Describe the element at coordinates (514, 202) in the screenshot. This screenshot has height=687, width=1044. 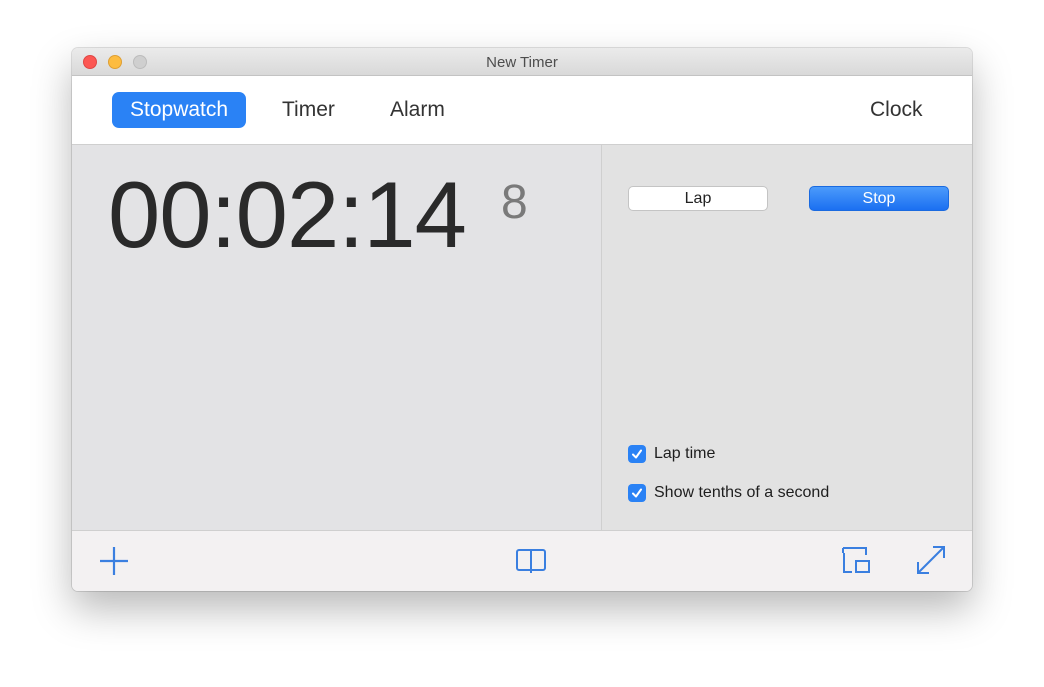
I see `elapsed-tenths: 8` at that location.